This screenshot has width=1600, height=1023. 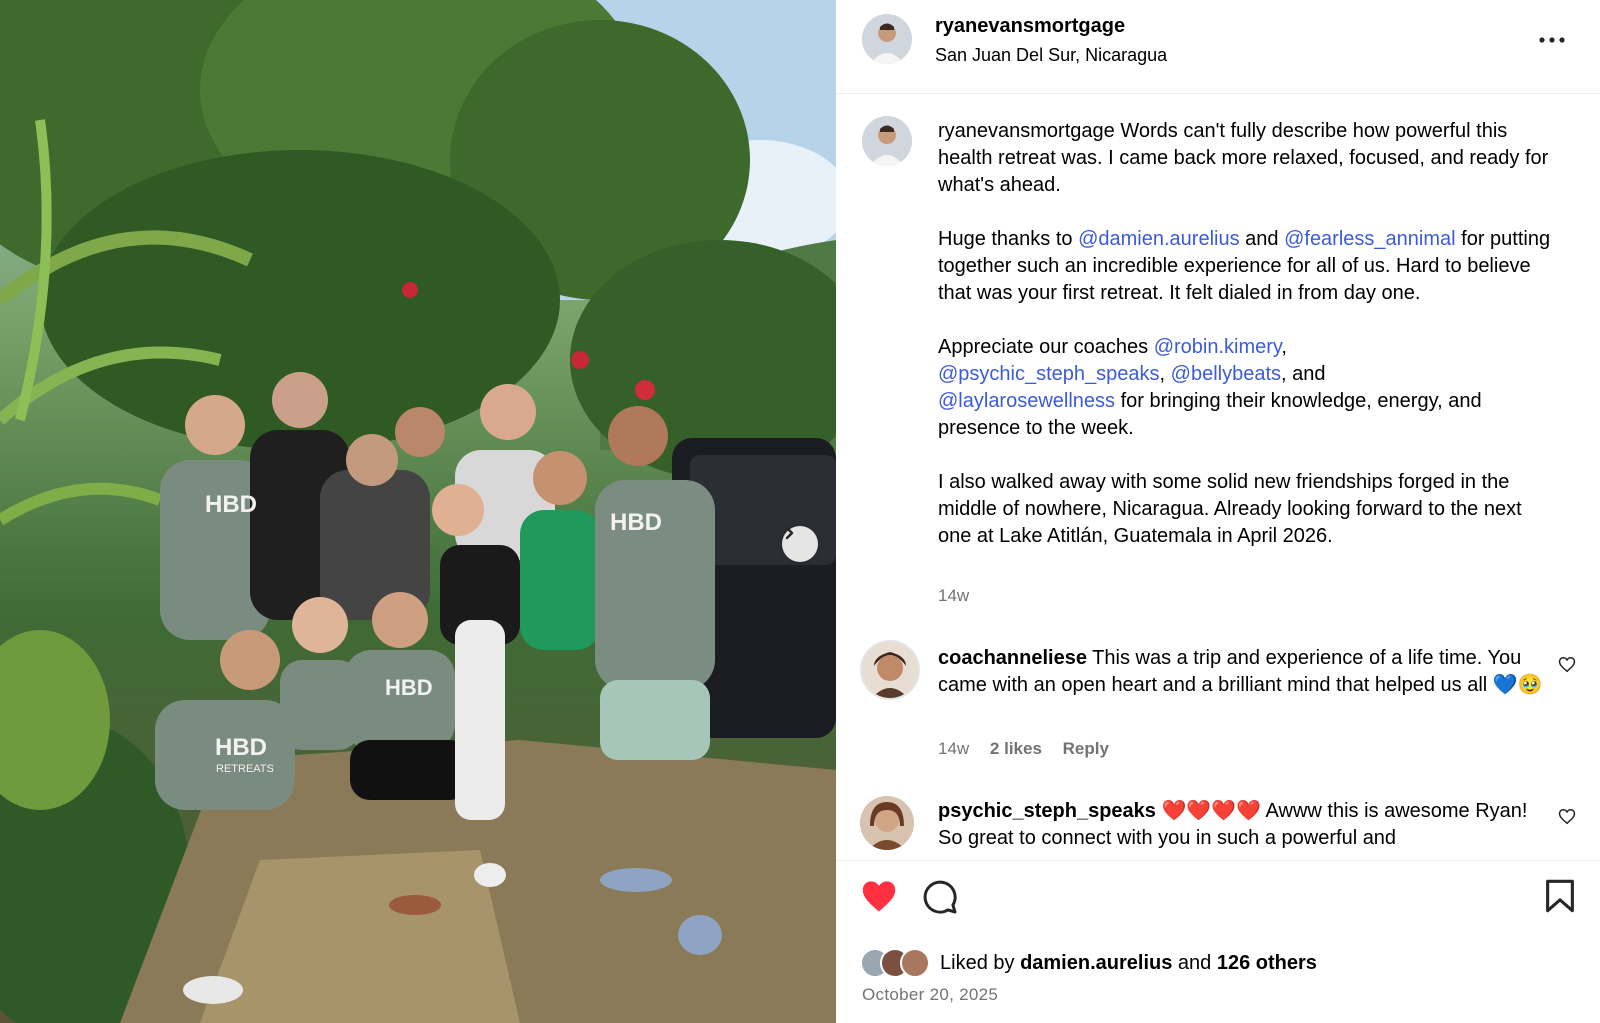 I want to click on comment-meta: 14w 2 likes Reply, so click(x=1031, y=749).